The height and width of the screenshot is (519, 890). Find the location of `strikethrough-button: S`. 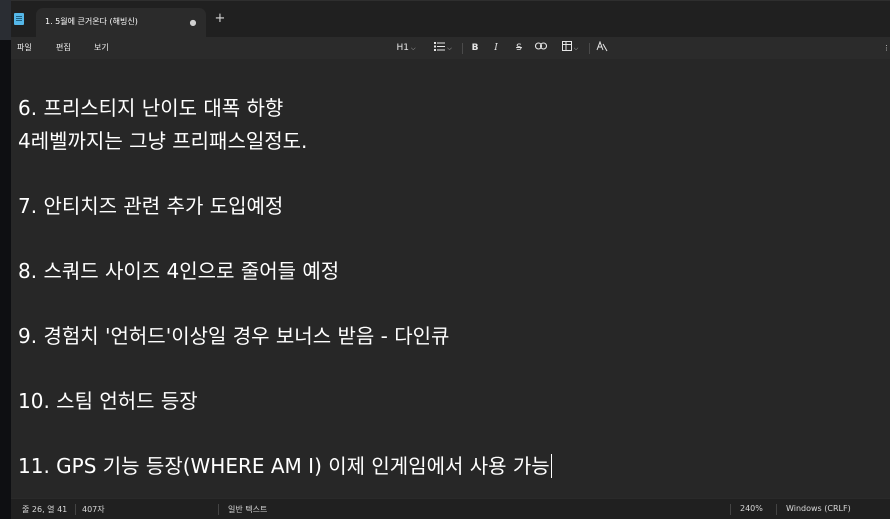

strikethrough-button: S is located at coordinates (519, 48).